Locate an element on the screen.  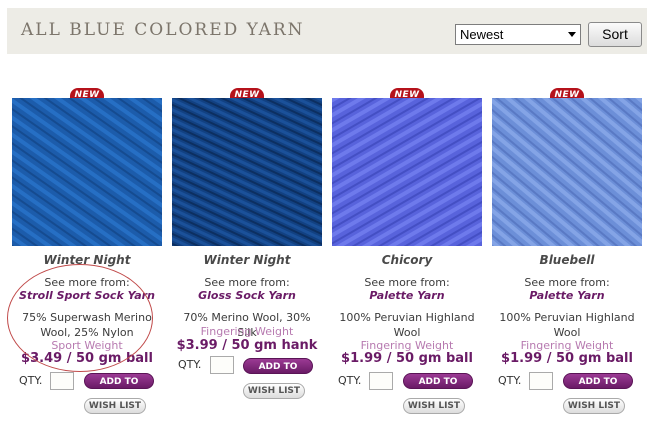
fiber-content: 75% Superwash Merino Wool, 25% Nylon is located at coordinates (87, 325).